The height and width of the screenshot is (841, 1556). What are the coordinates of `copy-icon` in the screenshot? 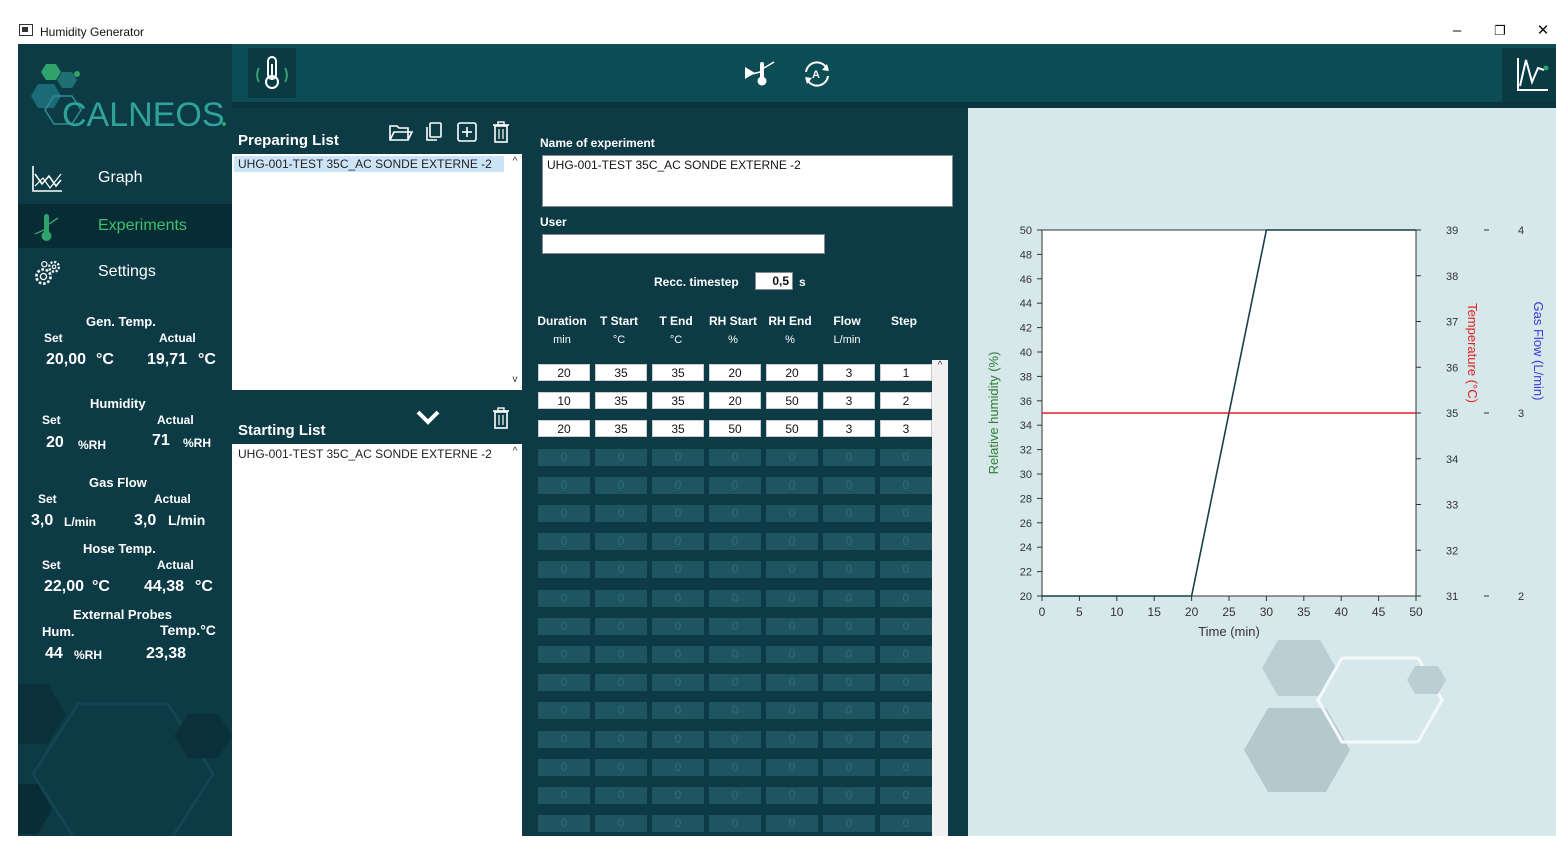 It's located at (434, 132).